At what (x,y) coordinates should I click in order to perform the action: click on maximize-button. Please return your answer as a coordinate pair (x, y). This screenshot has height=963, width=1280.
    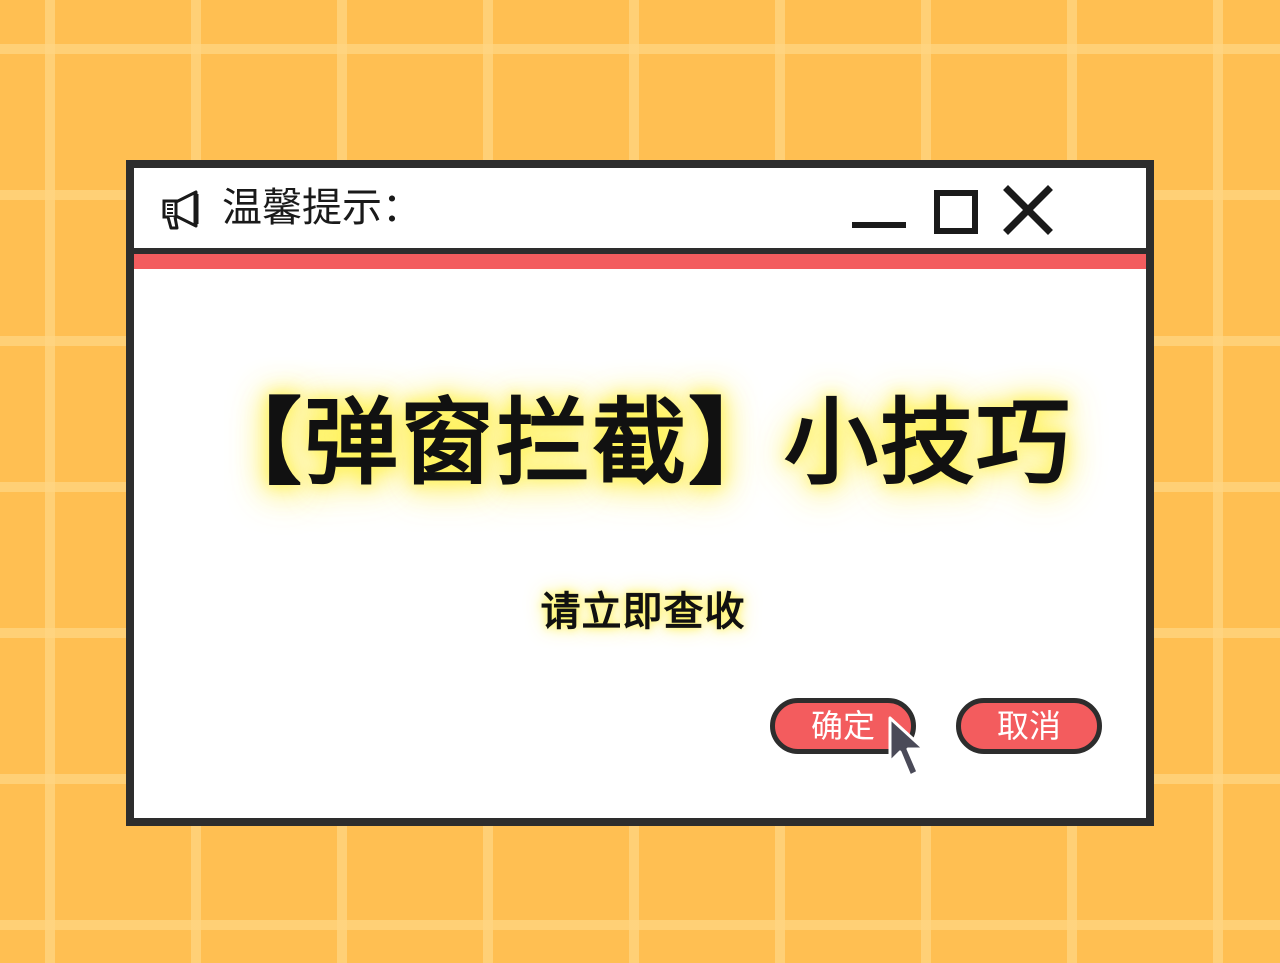
    Looking at the image, I should click on (954, 210).